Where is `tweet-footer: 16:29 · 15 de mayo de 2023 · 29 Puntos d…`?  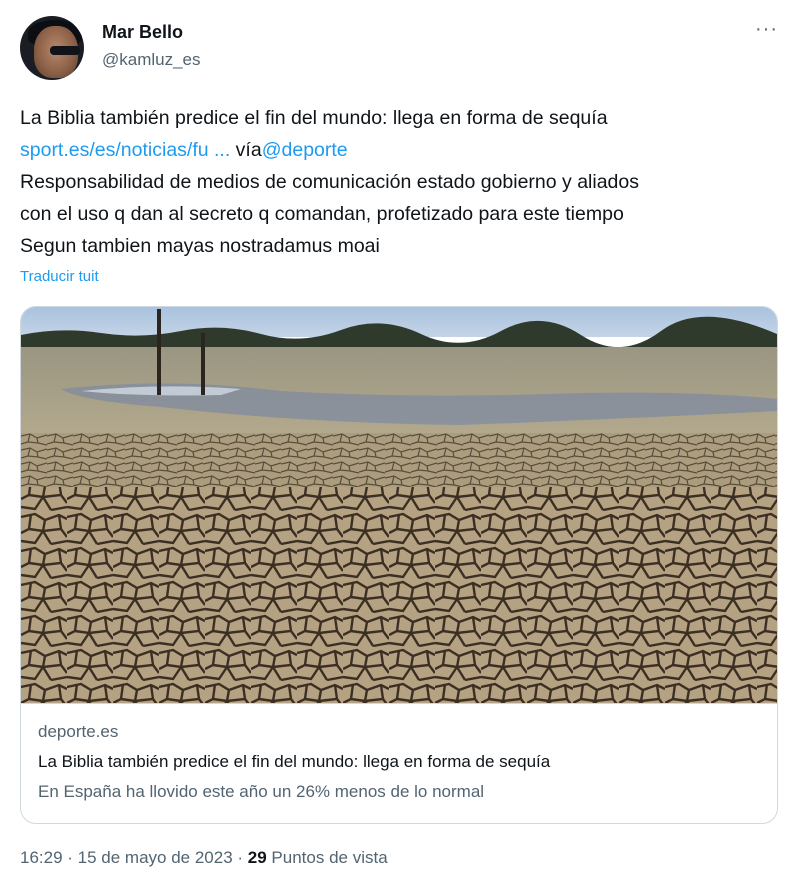
tweet-footer: 16:29 · 15 de mayo de 2023 · 29 Puntos d… is located at coordinates (204, 858).